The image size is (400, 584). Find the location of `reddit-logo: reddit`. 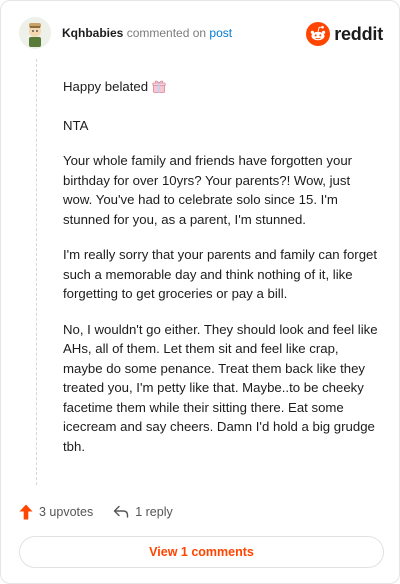

reddit-logo: reddit is located at coordinates (344, 34).